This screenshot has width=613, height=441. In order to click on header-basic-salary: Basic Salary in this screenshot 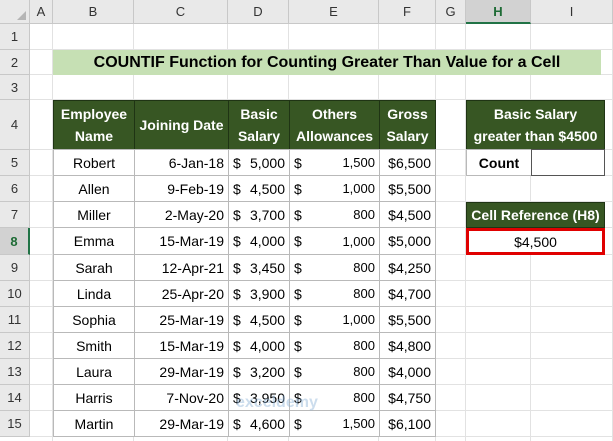, I will do `click(259, 125)`.